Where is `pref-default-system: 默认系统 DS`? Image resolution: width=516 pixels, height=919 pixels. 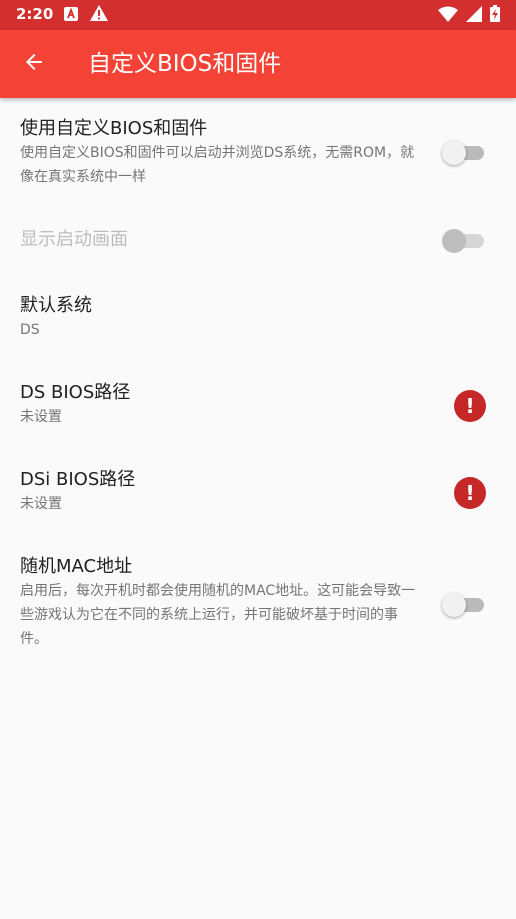 pref-default-system: 默认系统 DS is located at coordinates (258, 320).